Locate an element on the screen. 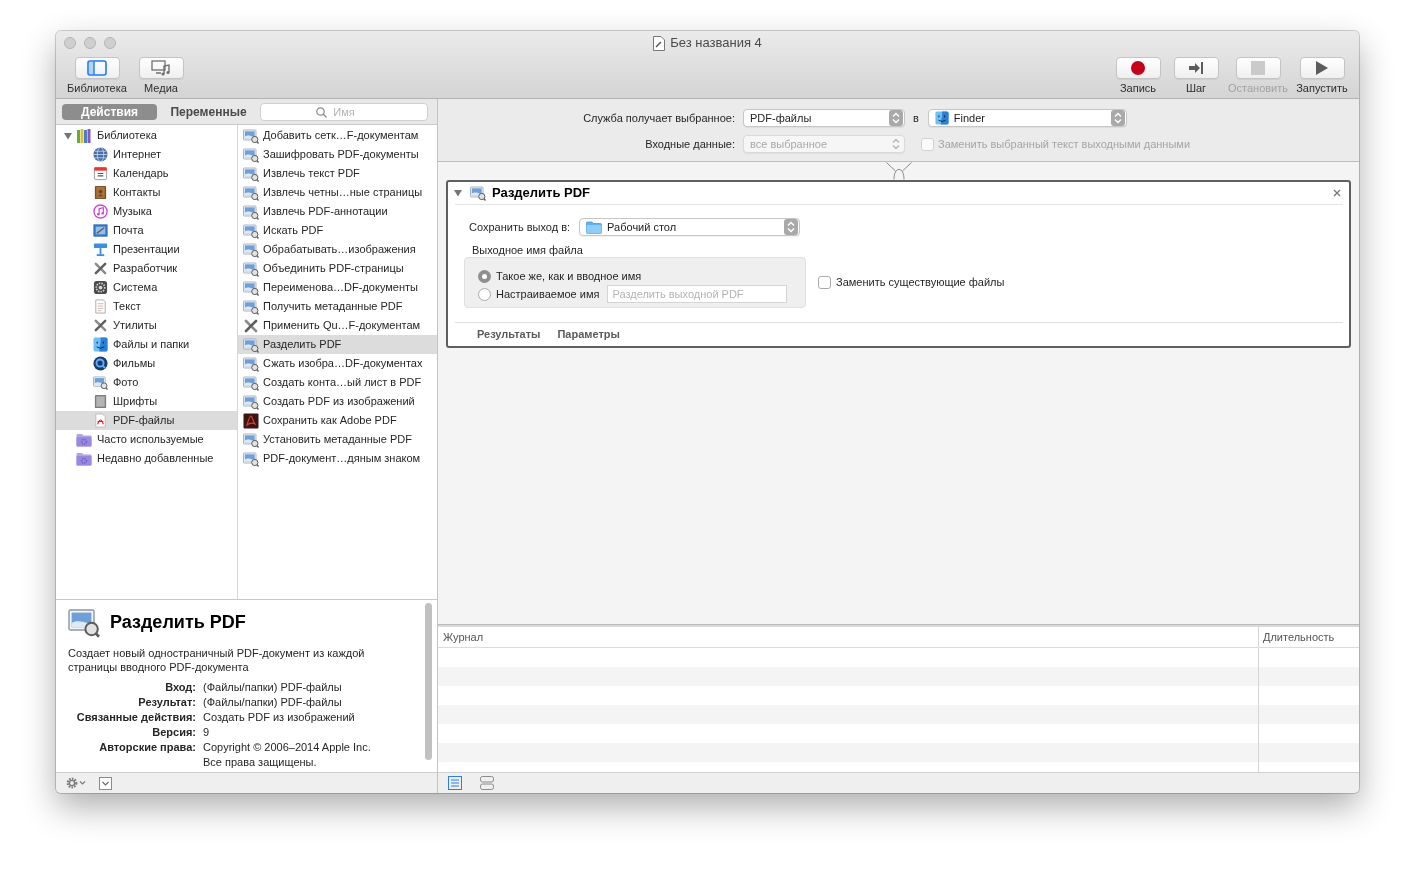  action-item: PDF-документ…дяным знаком is located at coordinates (337, 458).